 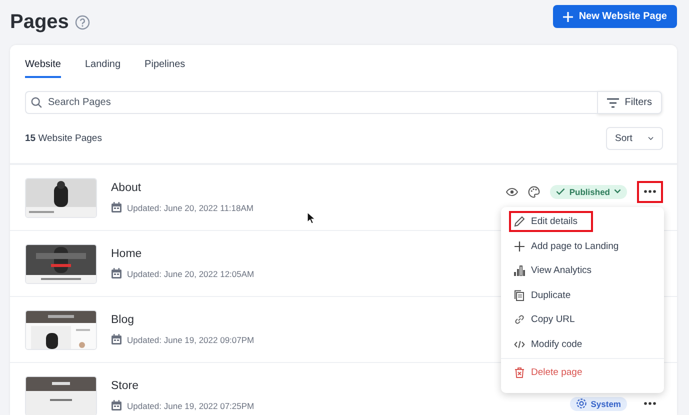 What do you see at coordinates (553, 270) in the screenshot?
I see `menu-item: View Analytics` at bounding box center [553, 270].